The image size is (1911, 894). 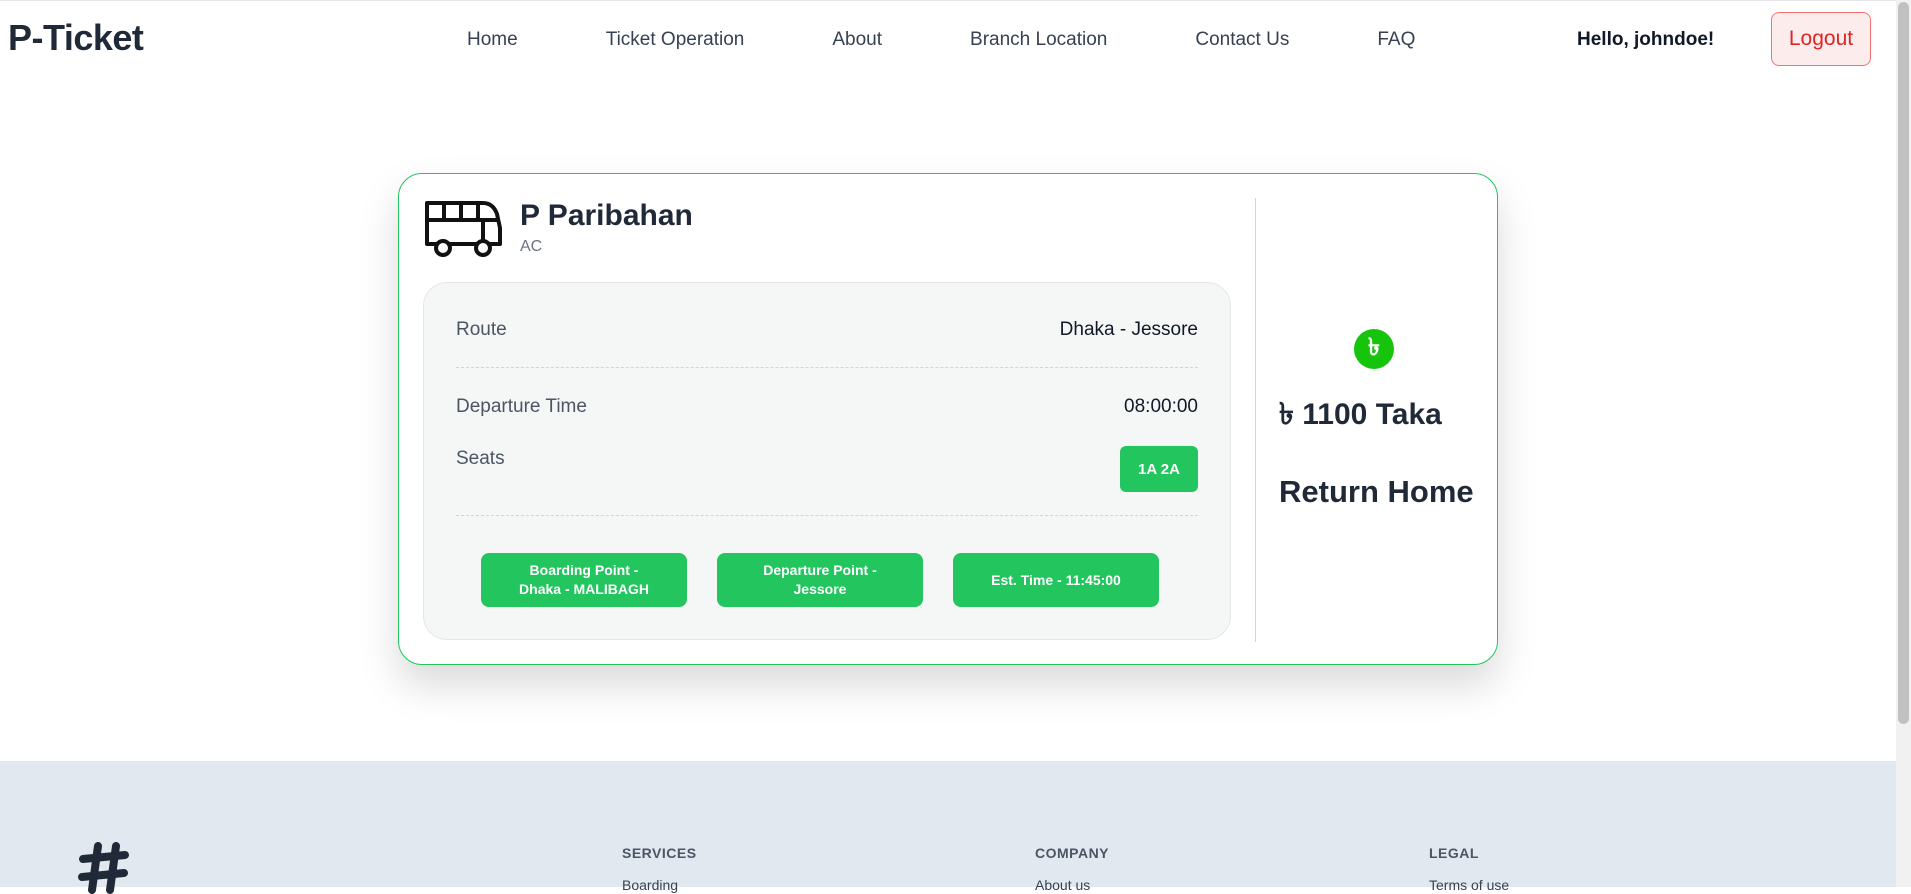 I want to click on footer-link-about-us: About us, so click(x=1062, y=885).